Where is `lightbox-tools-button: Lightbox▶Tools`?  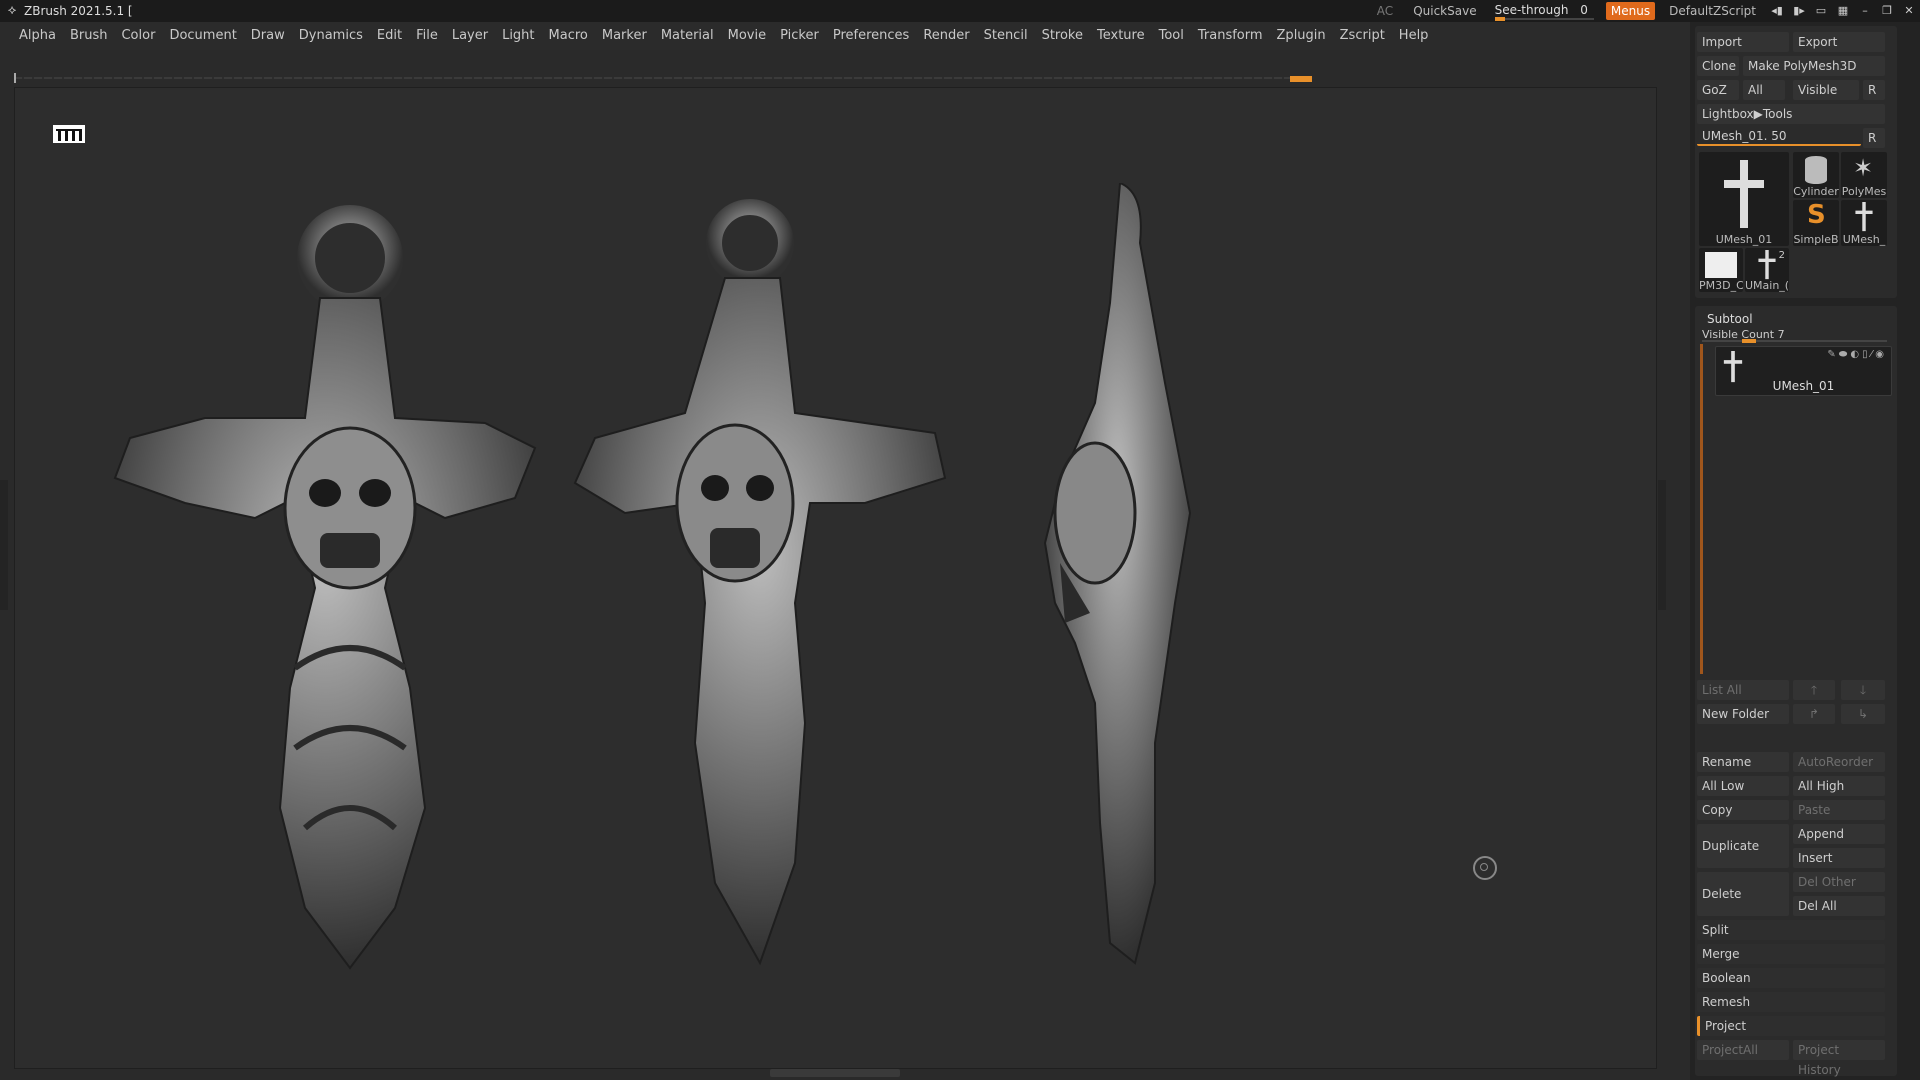
lightbox-tools-button: Lightbox▶Tools is located at coordinates (1791, 114).